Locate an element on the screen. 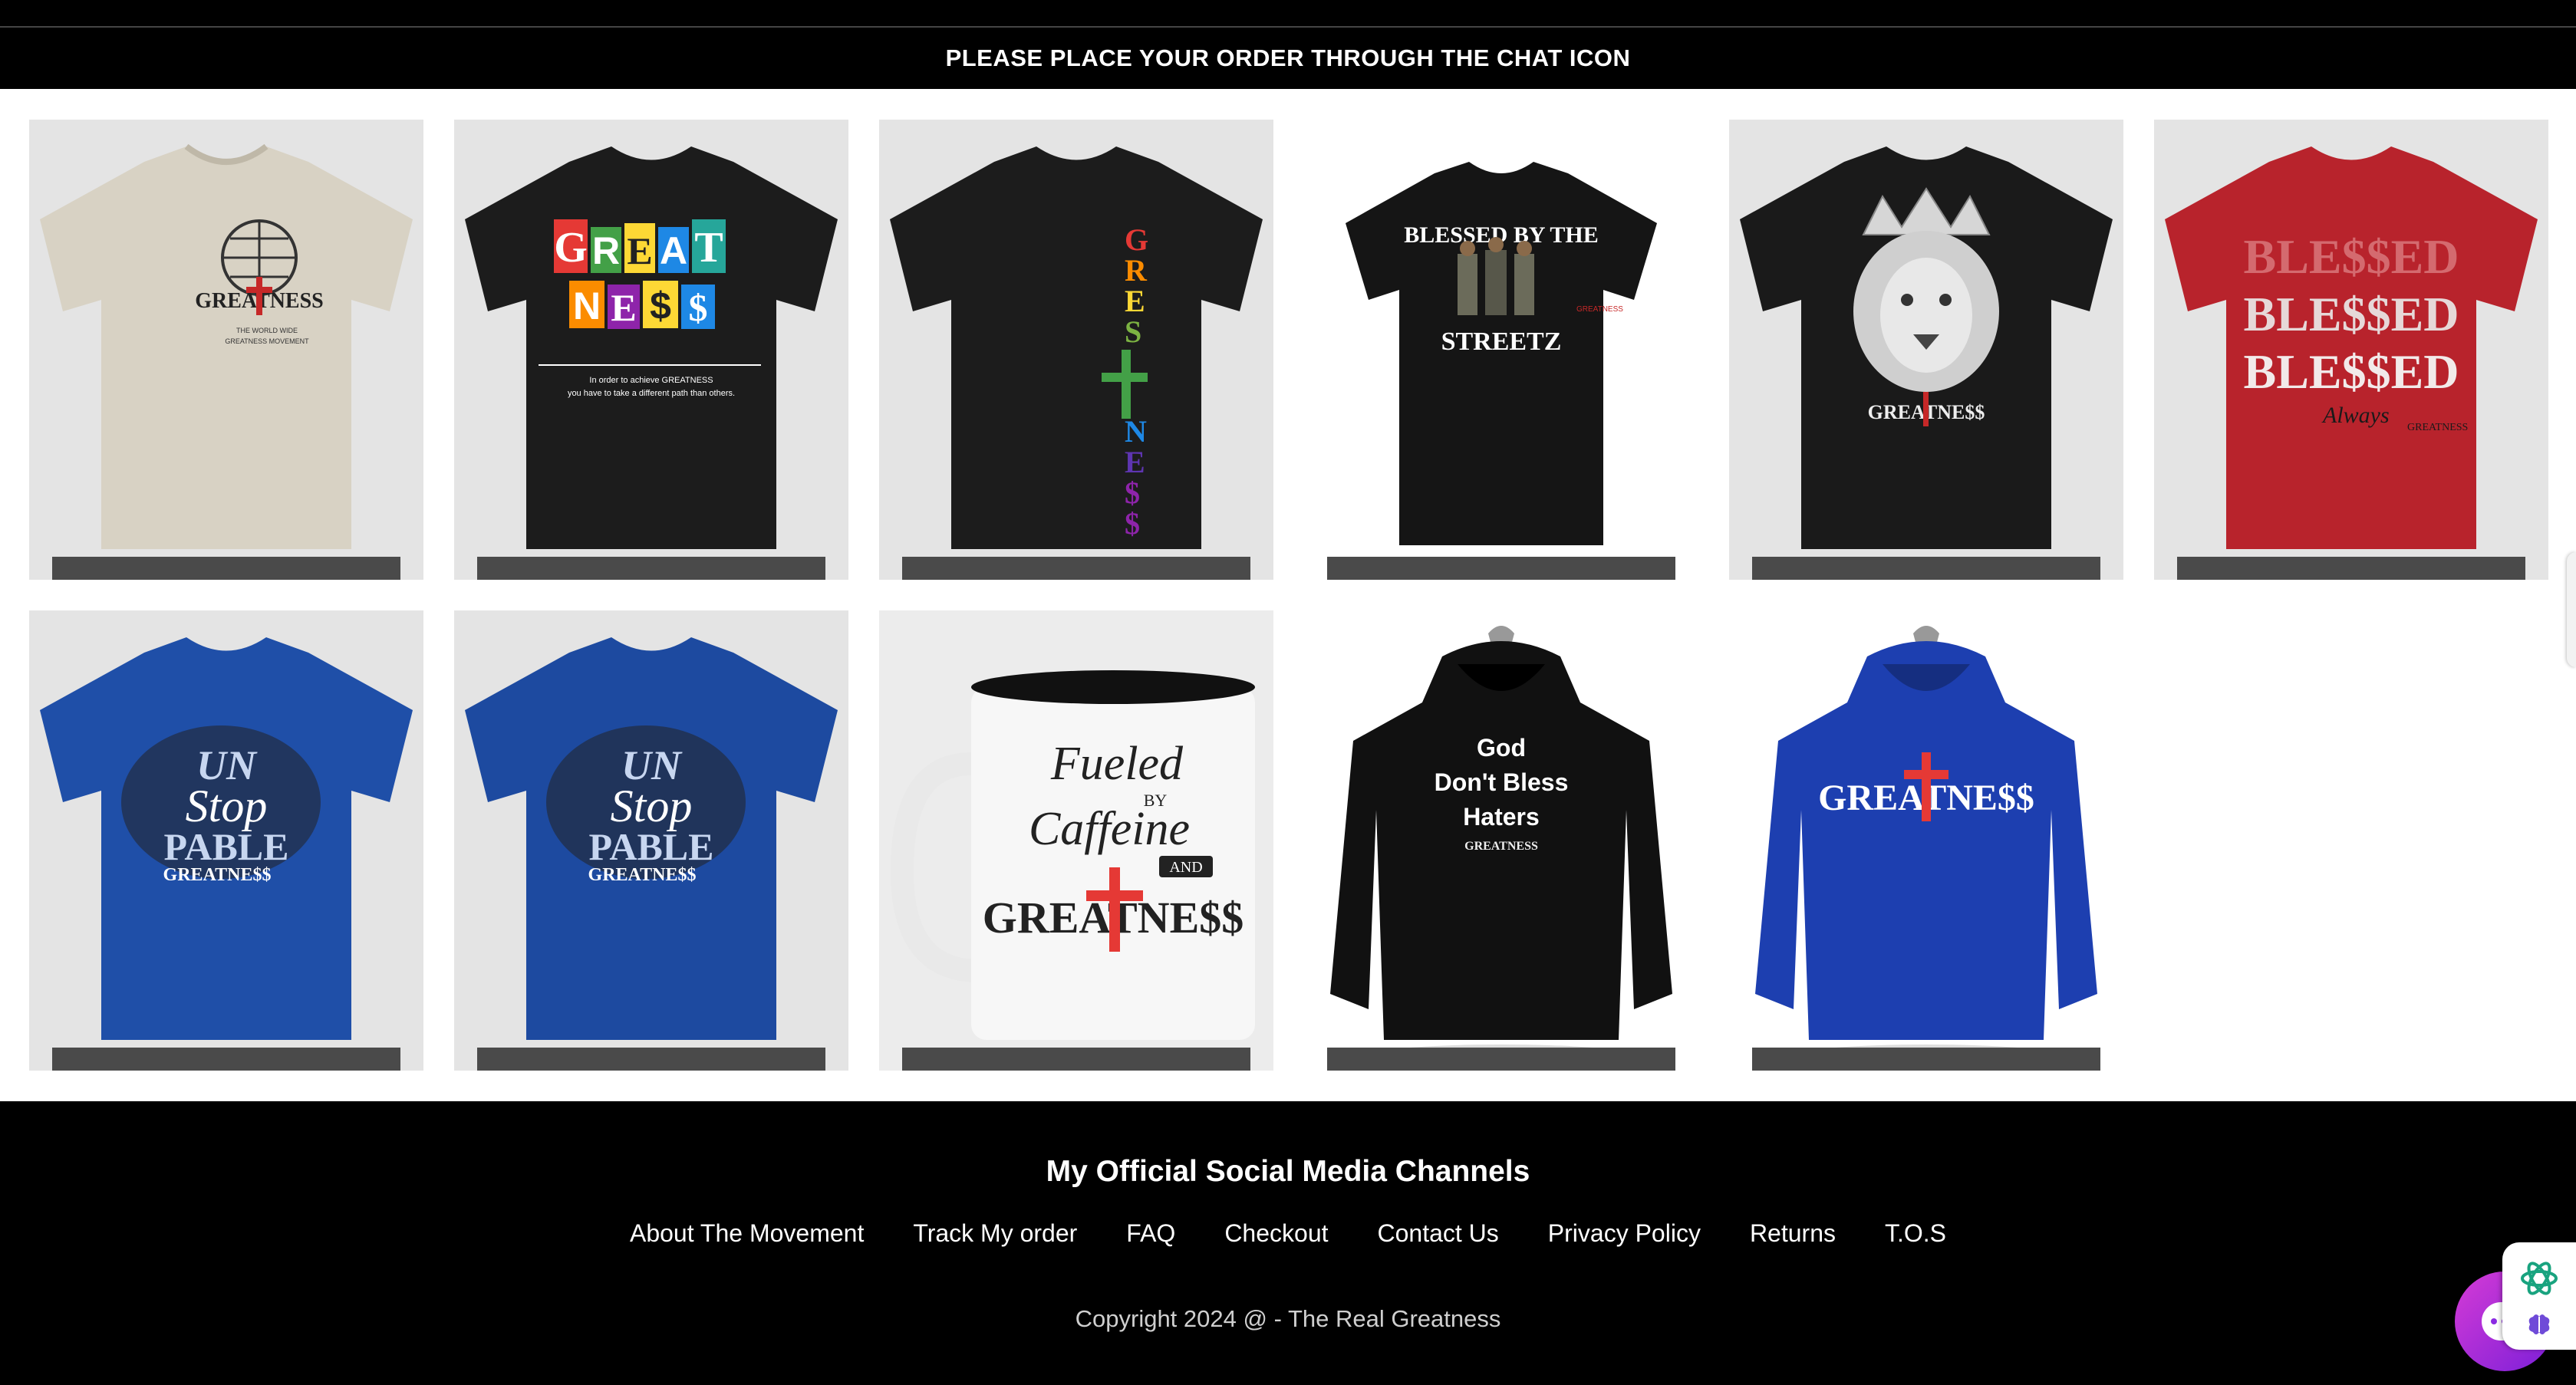 This screenshot has height=1385, width=2576. footer-title: My Official Social Media Channels is located at coordinates (1288, 1172).